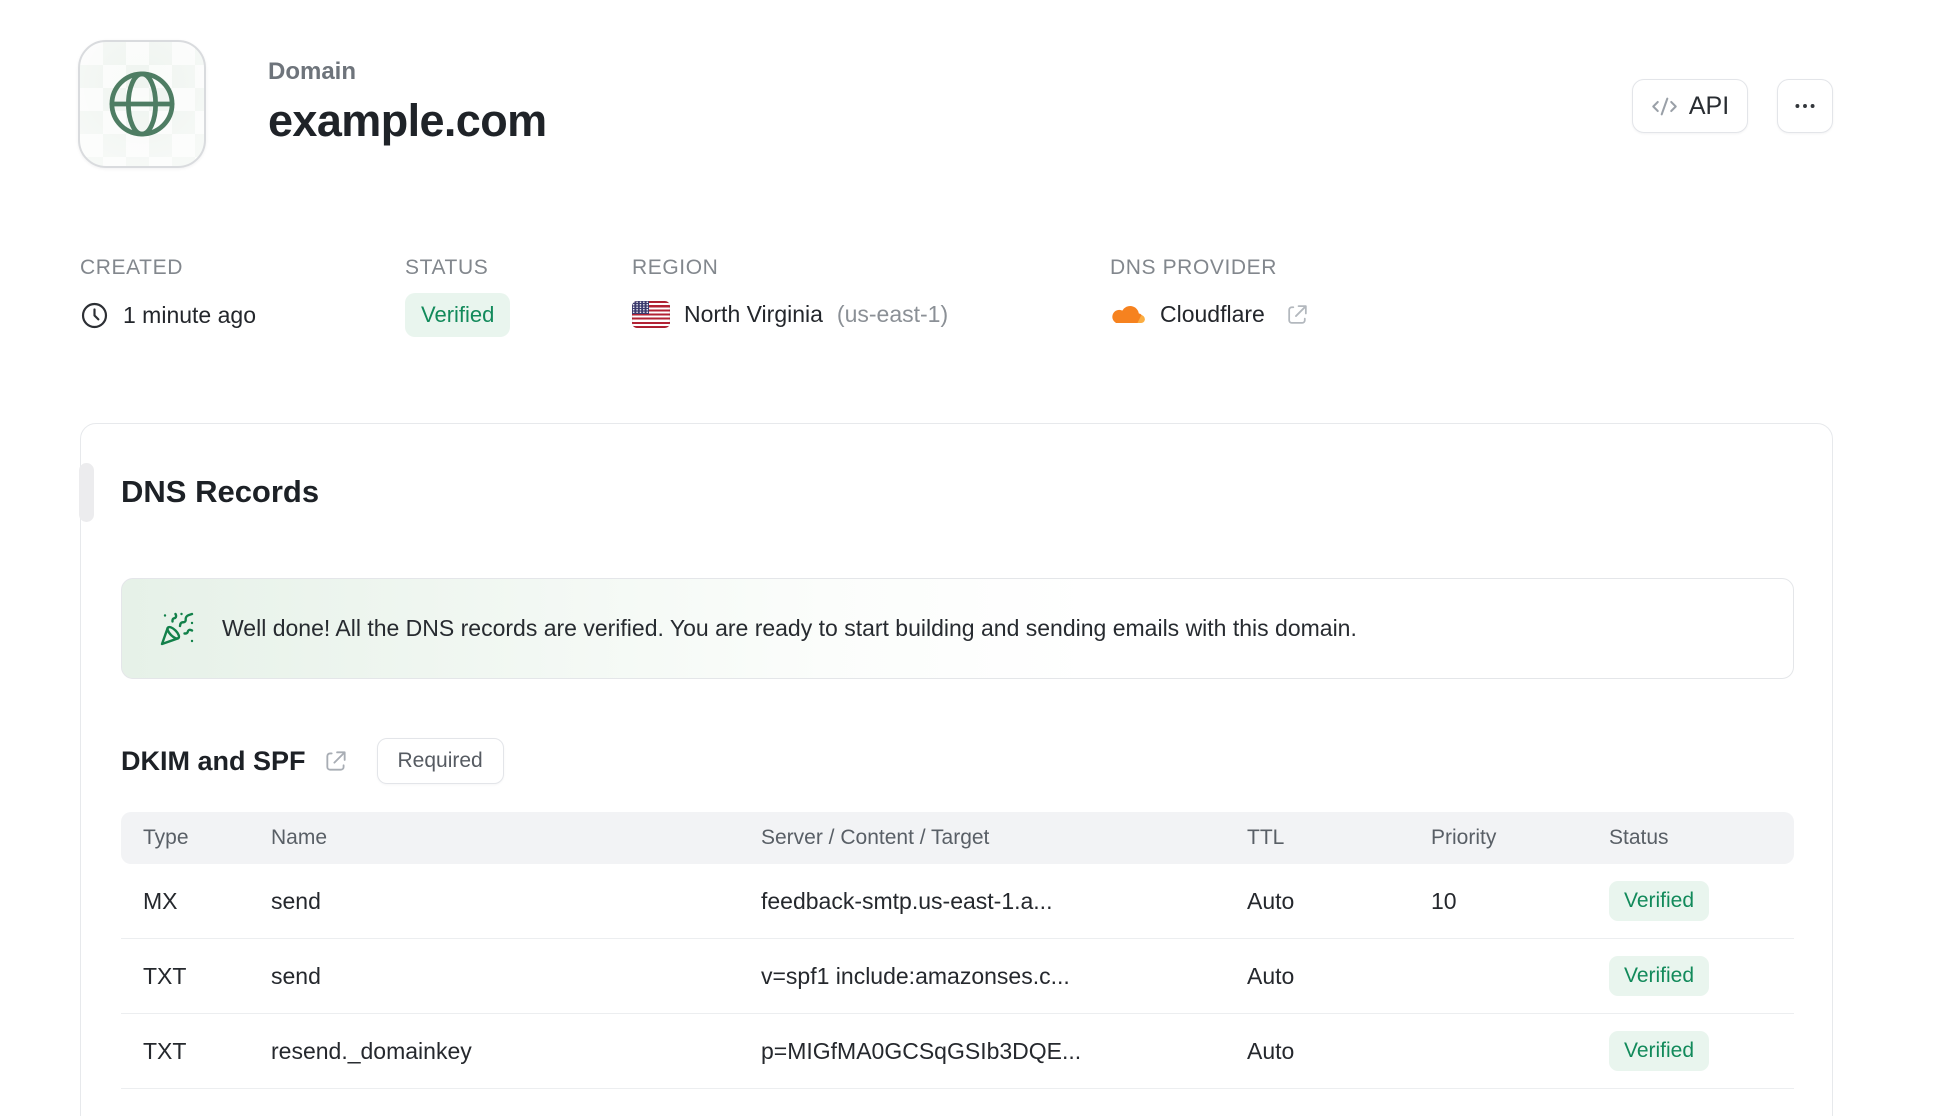  I want to click on status-label: STATUS, so click(447, 267).